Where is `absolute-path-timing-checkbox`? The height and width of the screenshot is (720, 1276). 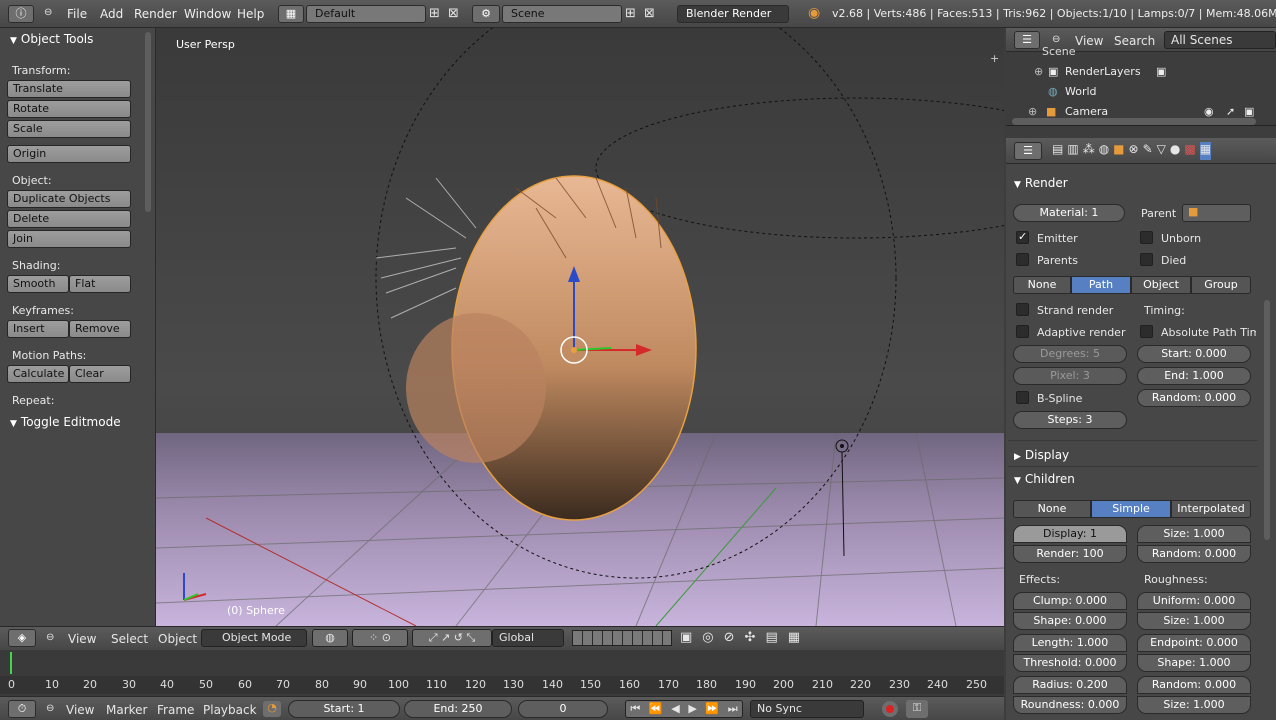
absolute-path-timing-checkbox is located at coordinates (1146, 331).